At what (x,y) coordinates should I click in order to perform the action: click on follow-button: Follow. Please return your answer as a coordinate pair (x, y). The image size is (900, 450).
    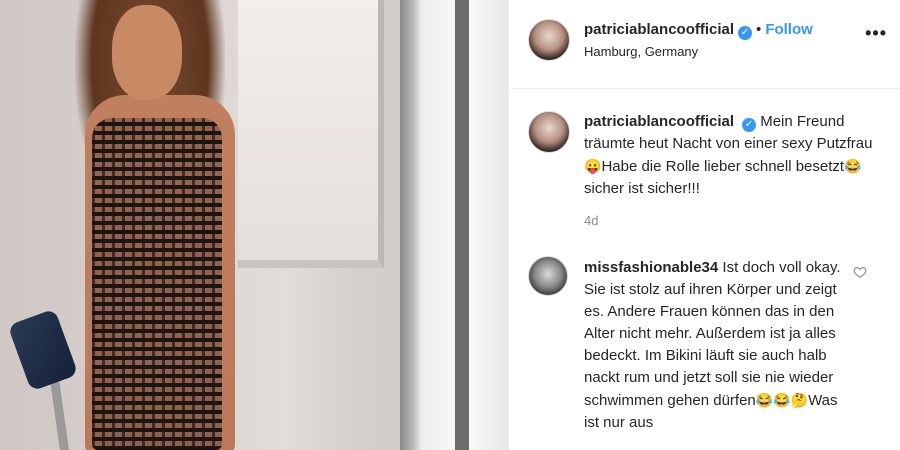
    Looking at the image, I should click on (789, 29).